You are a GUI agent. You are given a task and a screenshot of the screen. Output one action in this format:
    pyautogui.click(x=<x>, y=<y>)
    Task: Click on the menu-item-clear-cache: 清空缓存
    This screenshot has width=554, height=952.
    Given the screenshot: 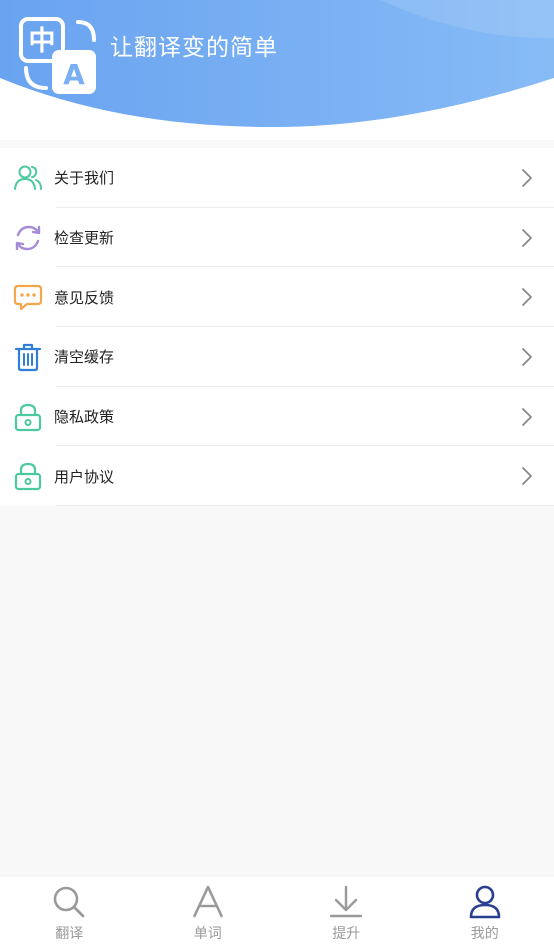 What is the action you would take?
    pyautogui.click(x=277, y=357)
    